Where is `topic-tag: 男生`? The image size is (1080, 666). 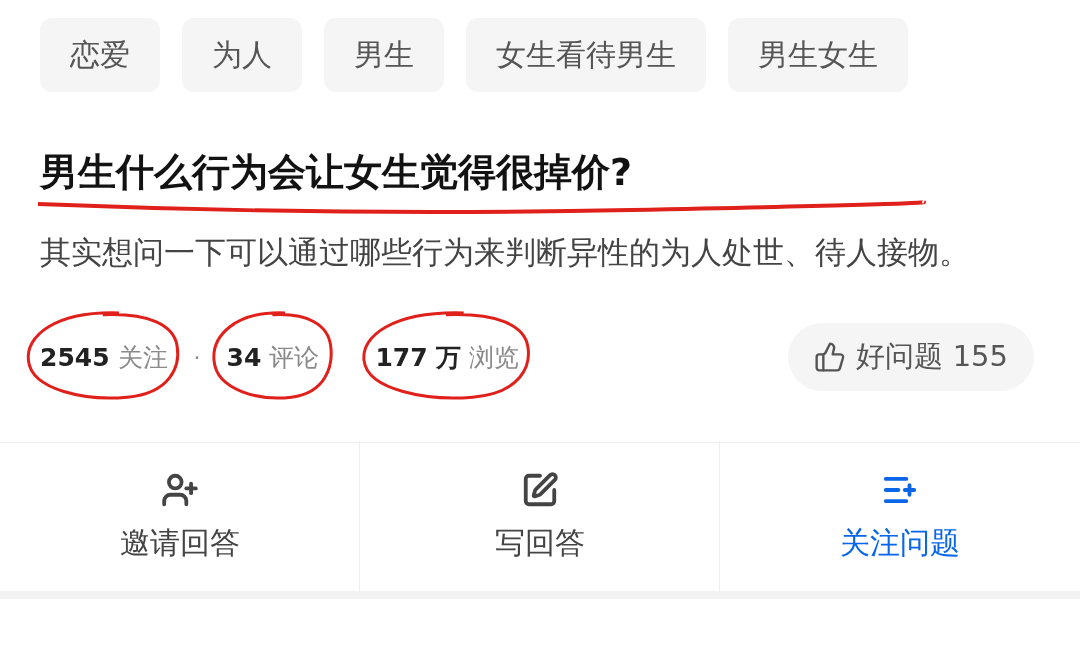
topic-tag: 男生 is located at coordinates (384, 55).